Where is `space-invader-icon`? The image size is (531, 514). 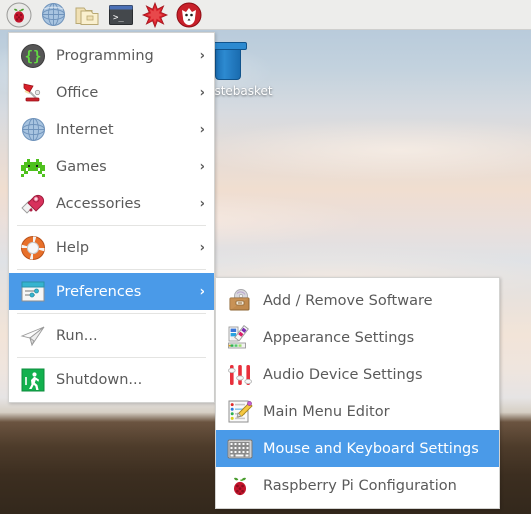 space-invader-icon is located at coordinates (33, 167).